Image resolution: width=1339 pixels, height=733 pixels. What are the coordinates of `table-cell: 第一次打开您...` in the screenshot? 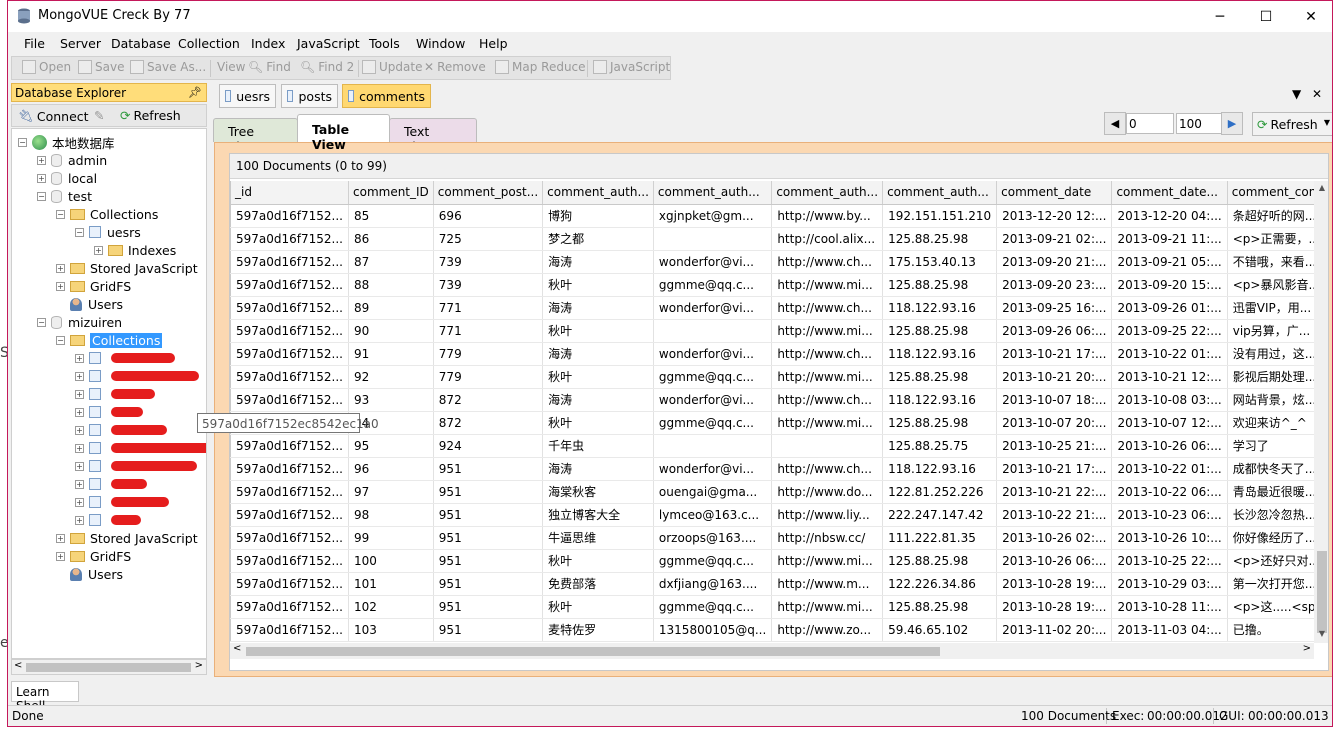 It's located at (1270, 584).